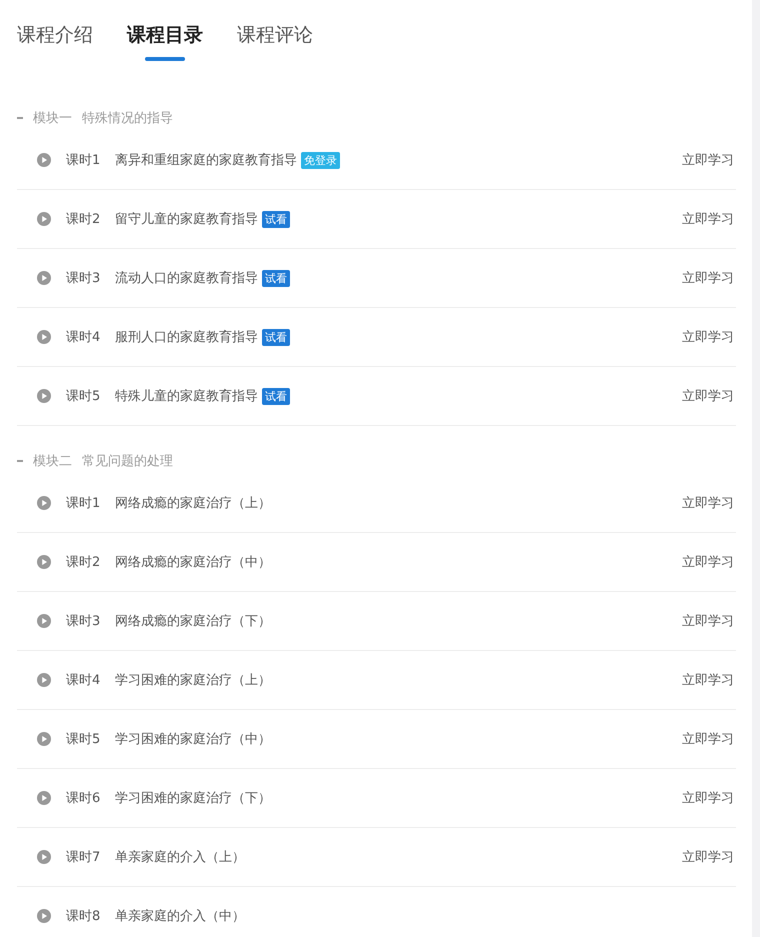  What do you see at coordinates (186, 278) in the screenshot?
I see `lesson-title: 流动人口的家庭教育指导` at bounding box center [186, 278].